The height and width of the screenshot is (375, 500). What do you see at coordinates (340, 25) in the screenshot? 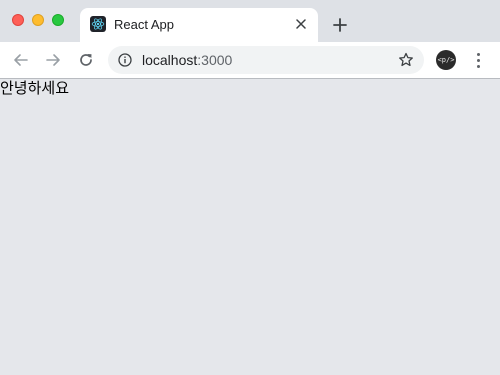
I see `plus-icon` at bounding box center [340, 25].